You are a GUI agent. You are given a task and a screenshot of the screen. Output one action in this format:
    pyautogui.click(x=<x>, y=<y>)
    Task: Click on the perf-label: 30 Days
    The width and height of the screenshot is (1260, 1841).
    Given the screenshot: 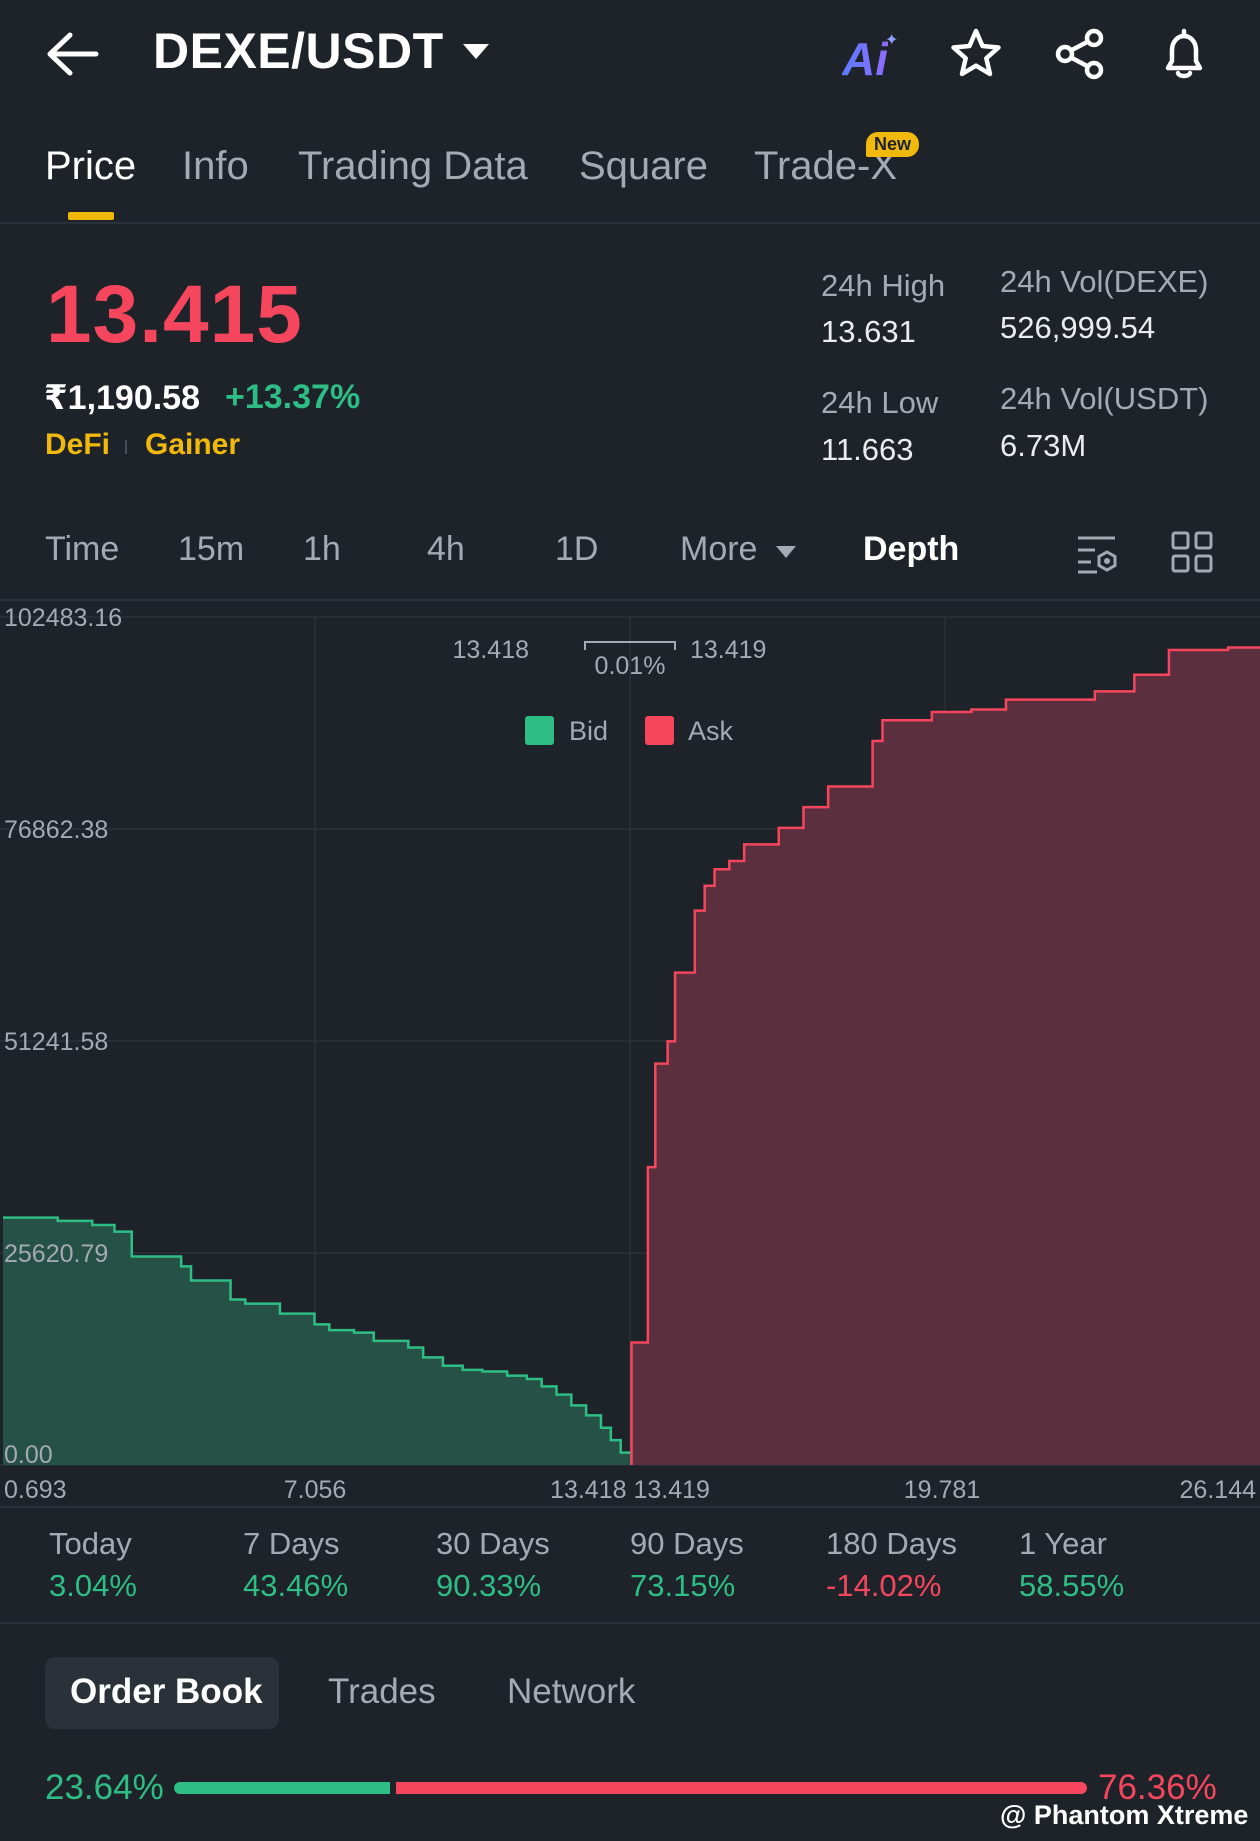 What is the action you would take?
    pyautogui.click(x=493, y=1543)
    